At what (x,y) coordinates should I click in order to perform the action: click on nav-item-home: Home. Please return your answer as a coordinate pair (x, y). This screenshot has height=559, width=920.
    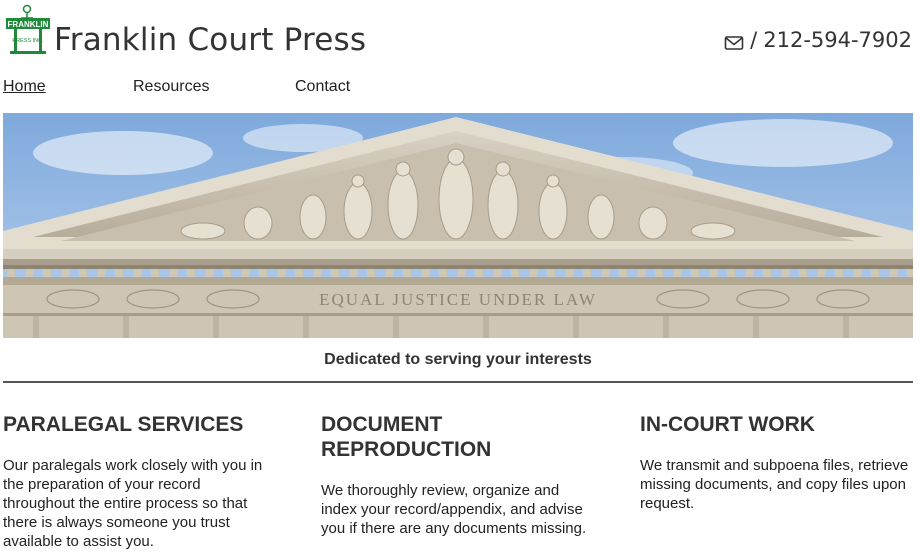
    Looking at the image, I should click on (24, 87).